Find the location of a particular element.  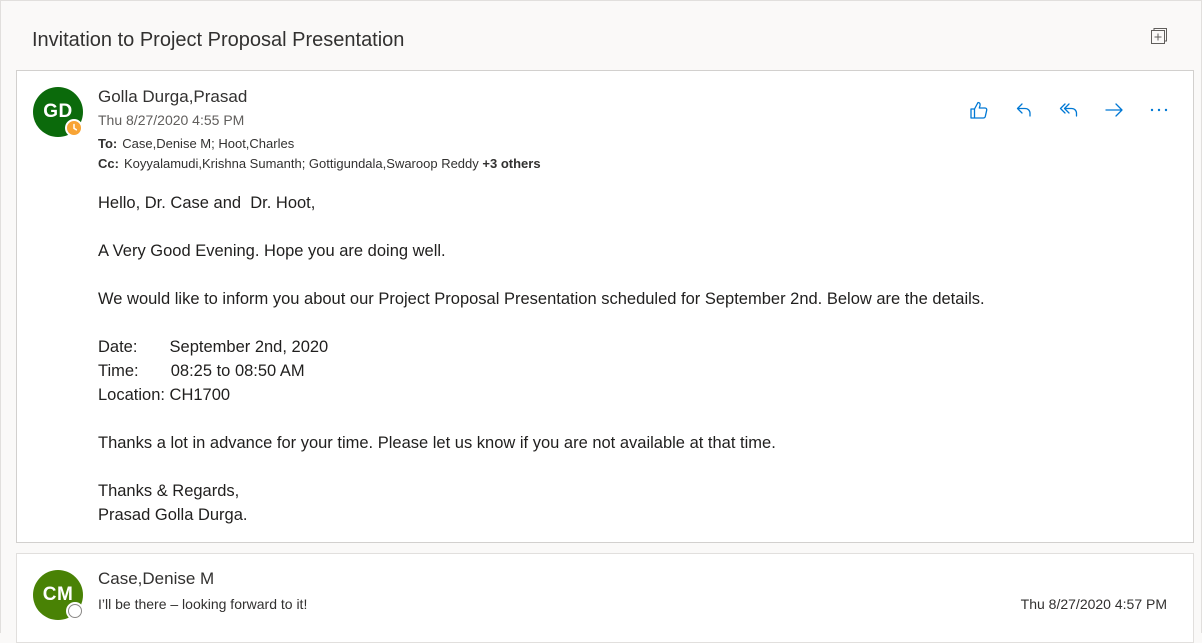

reply-all-icon is located at coordinates (1068, 110).